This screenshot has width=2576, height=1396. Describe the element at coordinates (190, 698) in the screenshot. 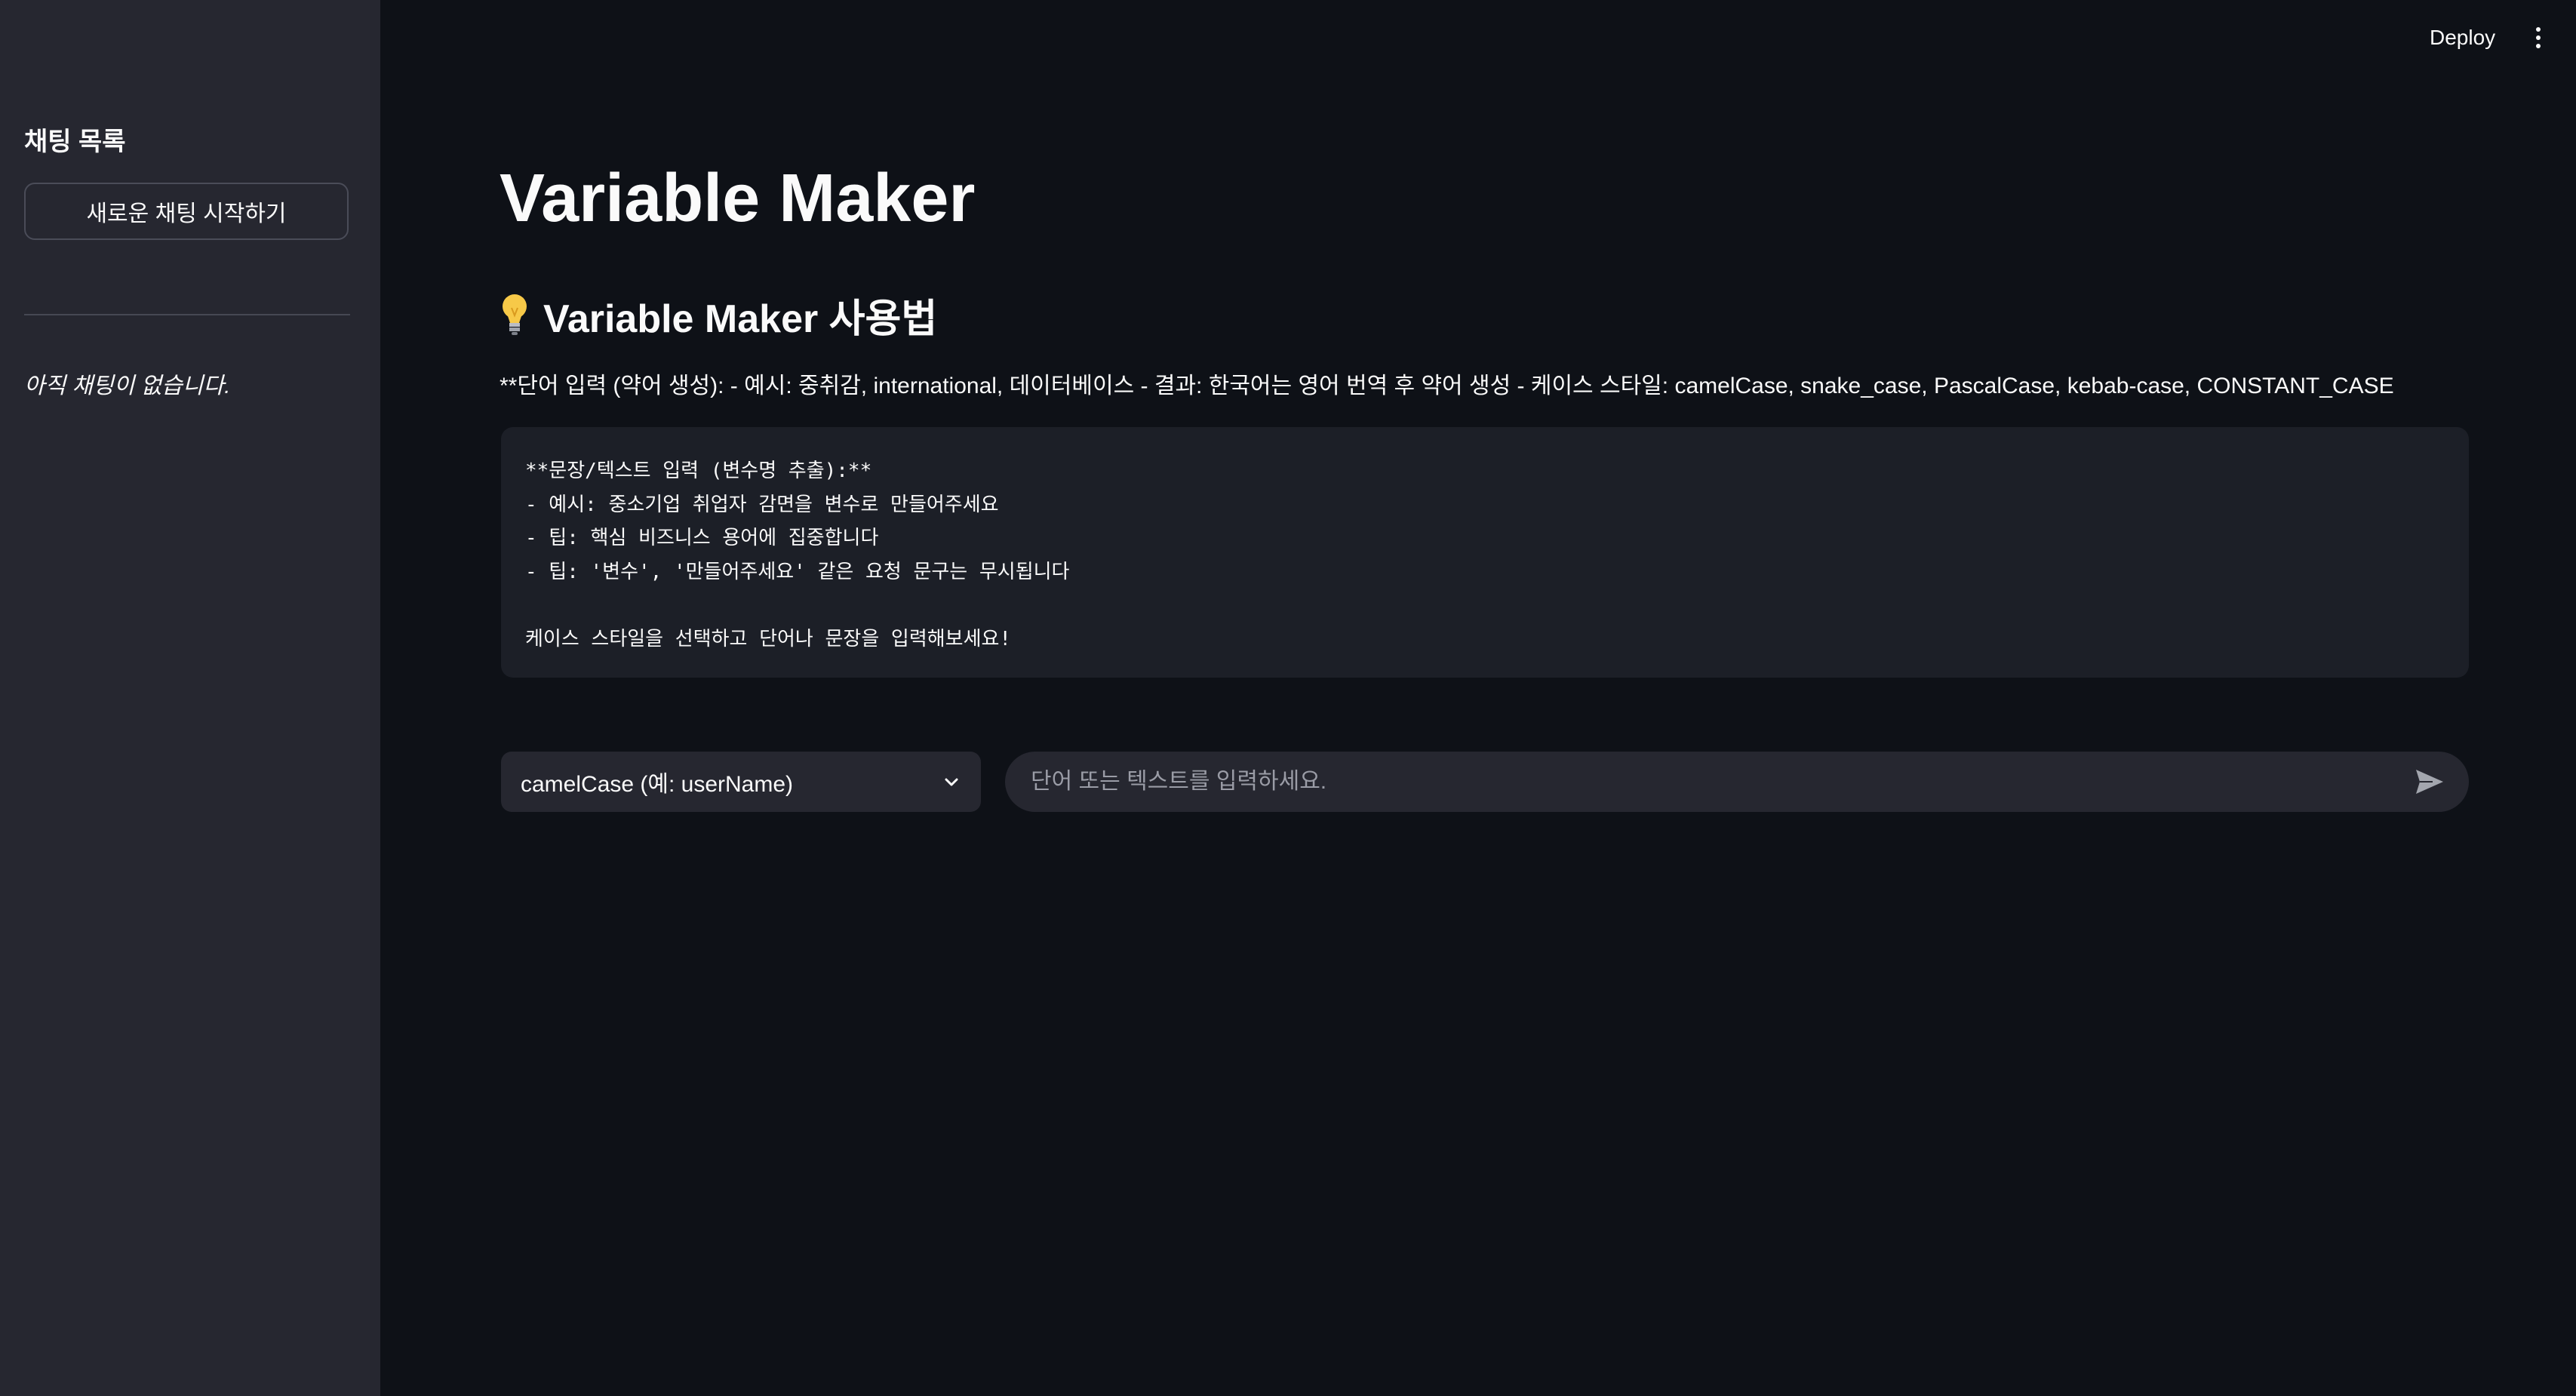

I see `sidebar: 채팅 목록 새로운 채팅 시작하기 아직 채팅이 없습니다.` at that location.